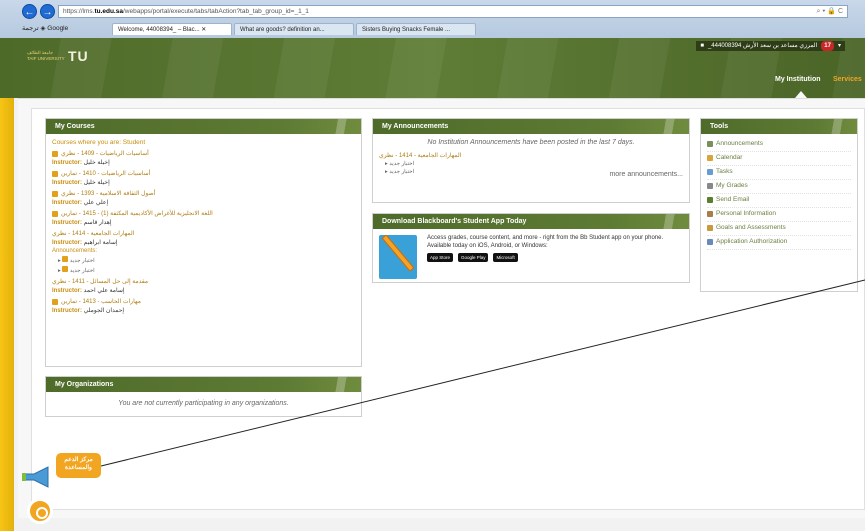 The height and width of the screenshot is (531, 865). I want to click on tool-application-authorization: Application Authorization, so click(779, 243).